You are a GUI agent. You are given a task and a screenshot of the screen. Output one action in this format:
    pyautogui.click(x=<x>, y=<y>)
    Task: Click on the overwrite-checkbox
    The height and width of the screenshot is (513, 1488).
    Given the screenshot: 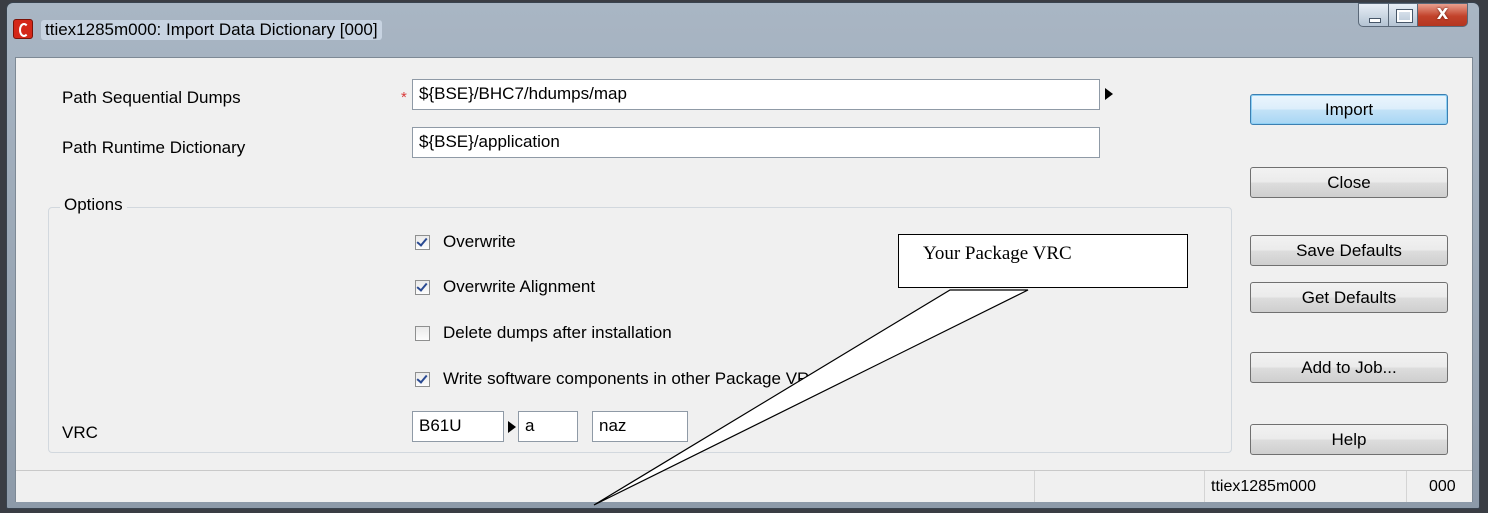 What is the action you would take?
    pyautogui.click(x=422, y=242)
    